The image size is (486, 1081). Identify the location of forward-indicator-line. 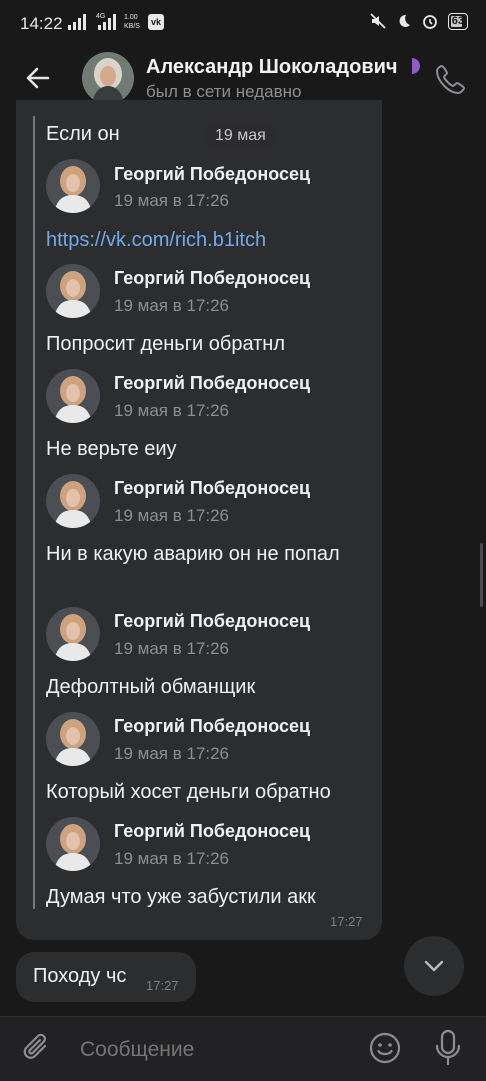
(34, 512).